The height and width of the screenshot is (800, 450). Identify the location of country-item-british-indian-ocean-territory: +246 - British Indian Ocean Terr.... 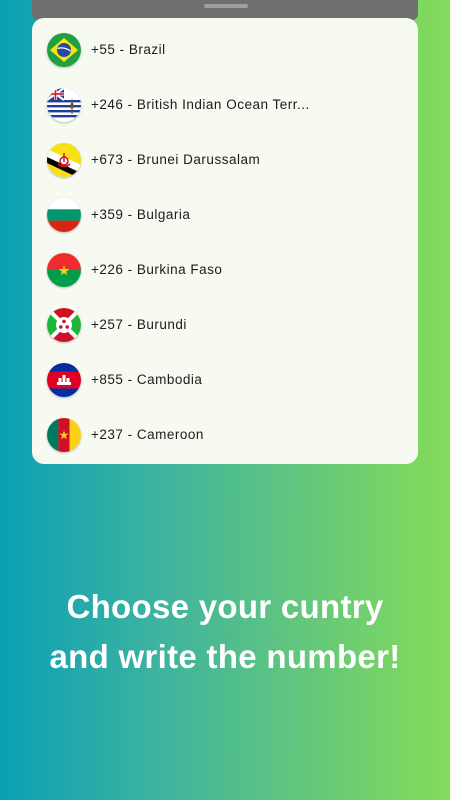
(225, 104).